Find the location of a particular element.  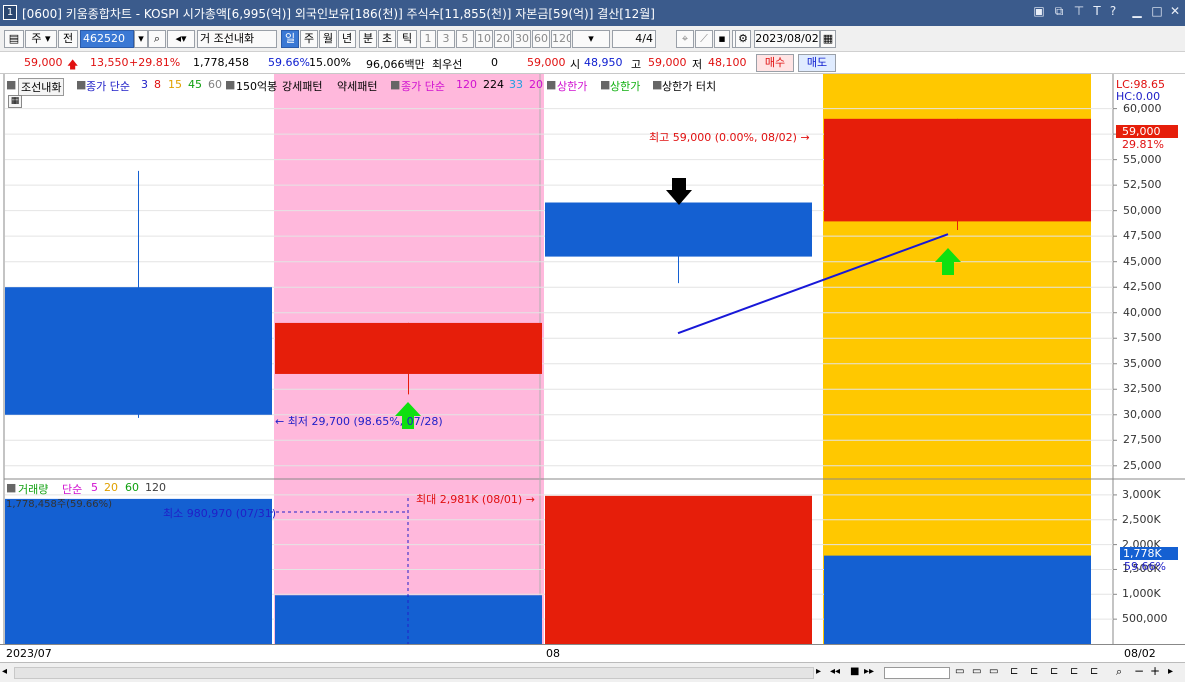

stock-name: 조선내화 is located at coordinates (234, 38).